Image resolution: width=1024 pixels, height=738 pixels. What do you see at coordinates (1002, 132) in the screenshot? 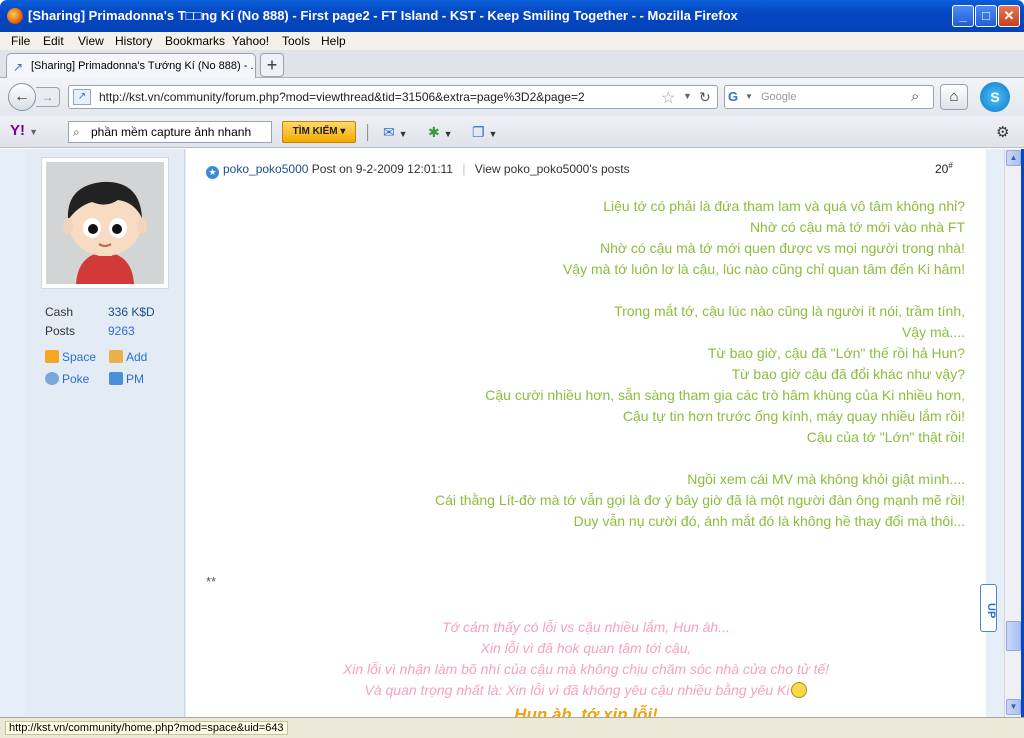
I see `gear-icon: ⚙` at bounding box center [1002, 132].